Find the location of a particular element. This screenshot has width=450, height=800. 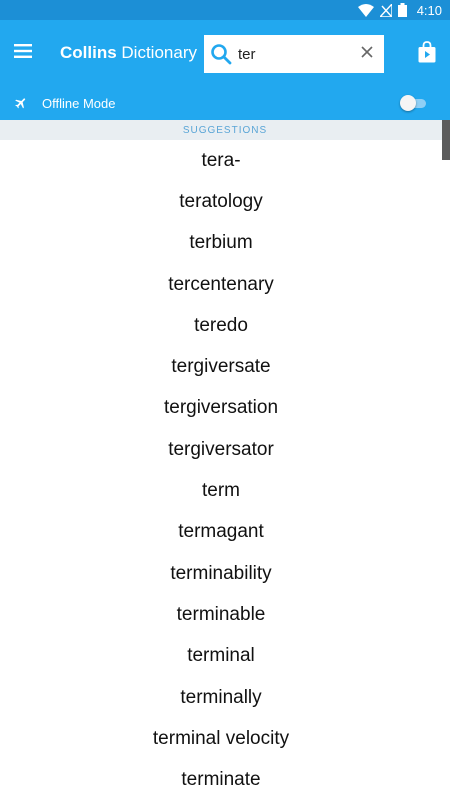

offline-mode-bar: Offline Mode is located at coordinates (225, 103).